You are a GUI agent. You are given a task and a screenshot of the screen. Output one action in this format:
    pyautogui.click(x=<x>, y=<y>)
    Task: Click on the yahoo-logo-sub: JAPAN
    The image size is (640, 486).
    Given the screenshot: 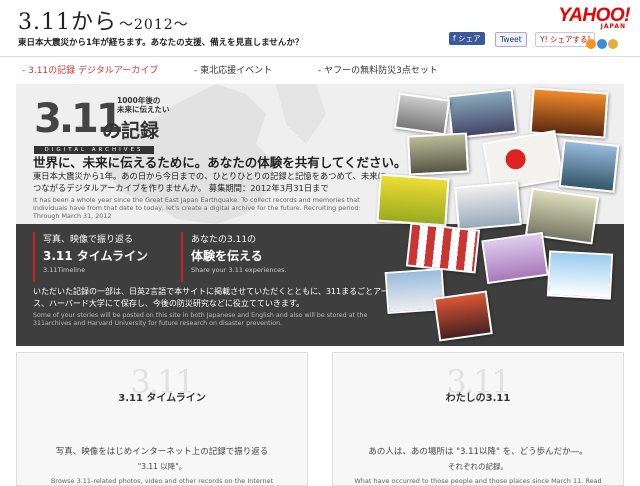 What is the action you would take?
    pyautogui.click(x=613, y=26)
    